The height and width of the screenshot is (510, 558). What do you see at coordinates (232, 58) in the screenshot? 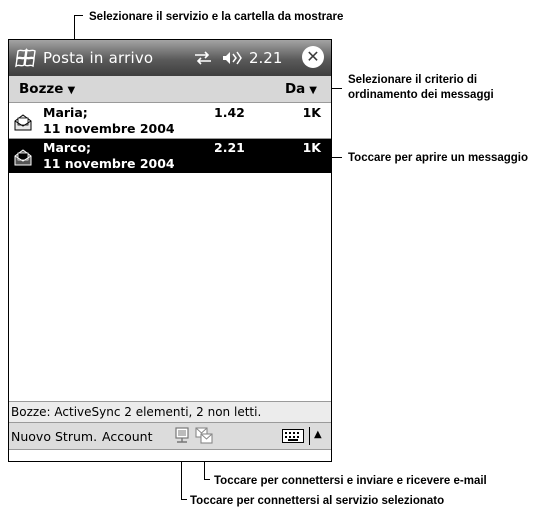
I see `speaker-icon` at bounding box center [232, 58].